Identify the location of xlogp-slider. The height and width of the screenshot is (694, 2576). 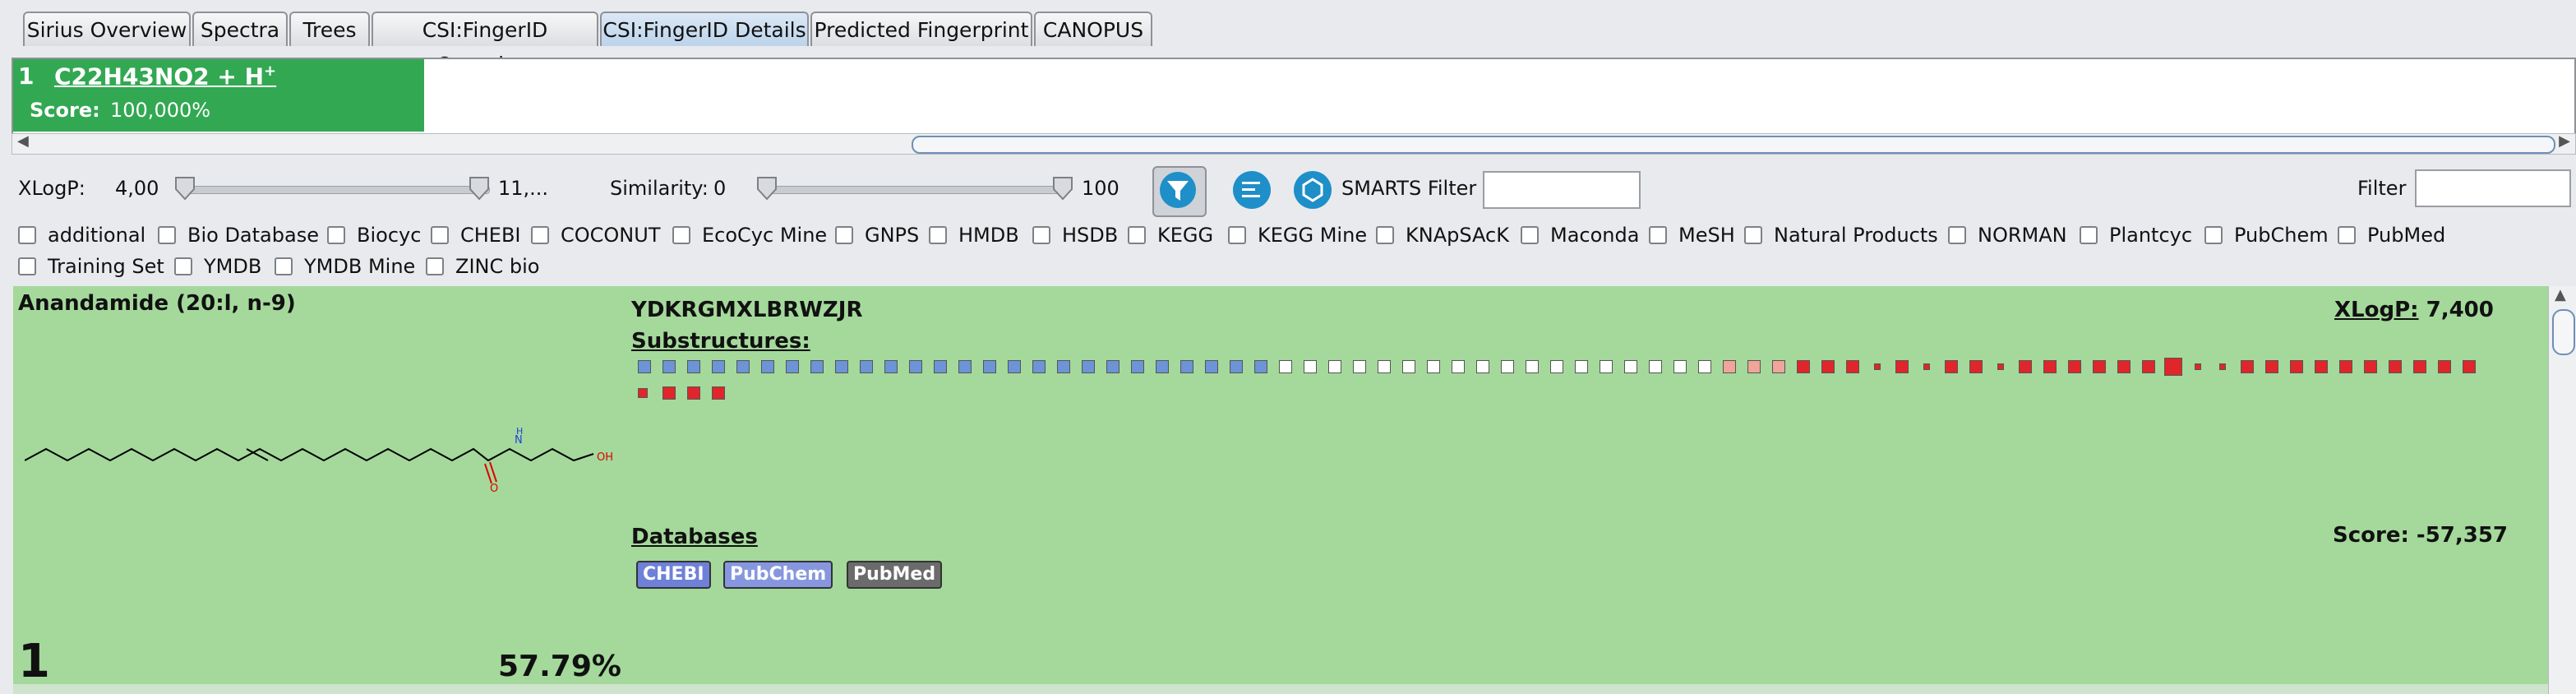
(335, 190).